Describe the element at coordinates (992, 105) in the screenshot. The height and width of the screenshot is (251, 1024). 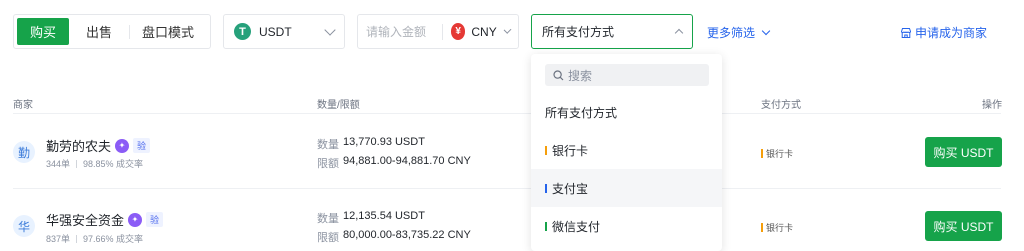
I see `column-header-action: 操作` at that location.